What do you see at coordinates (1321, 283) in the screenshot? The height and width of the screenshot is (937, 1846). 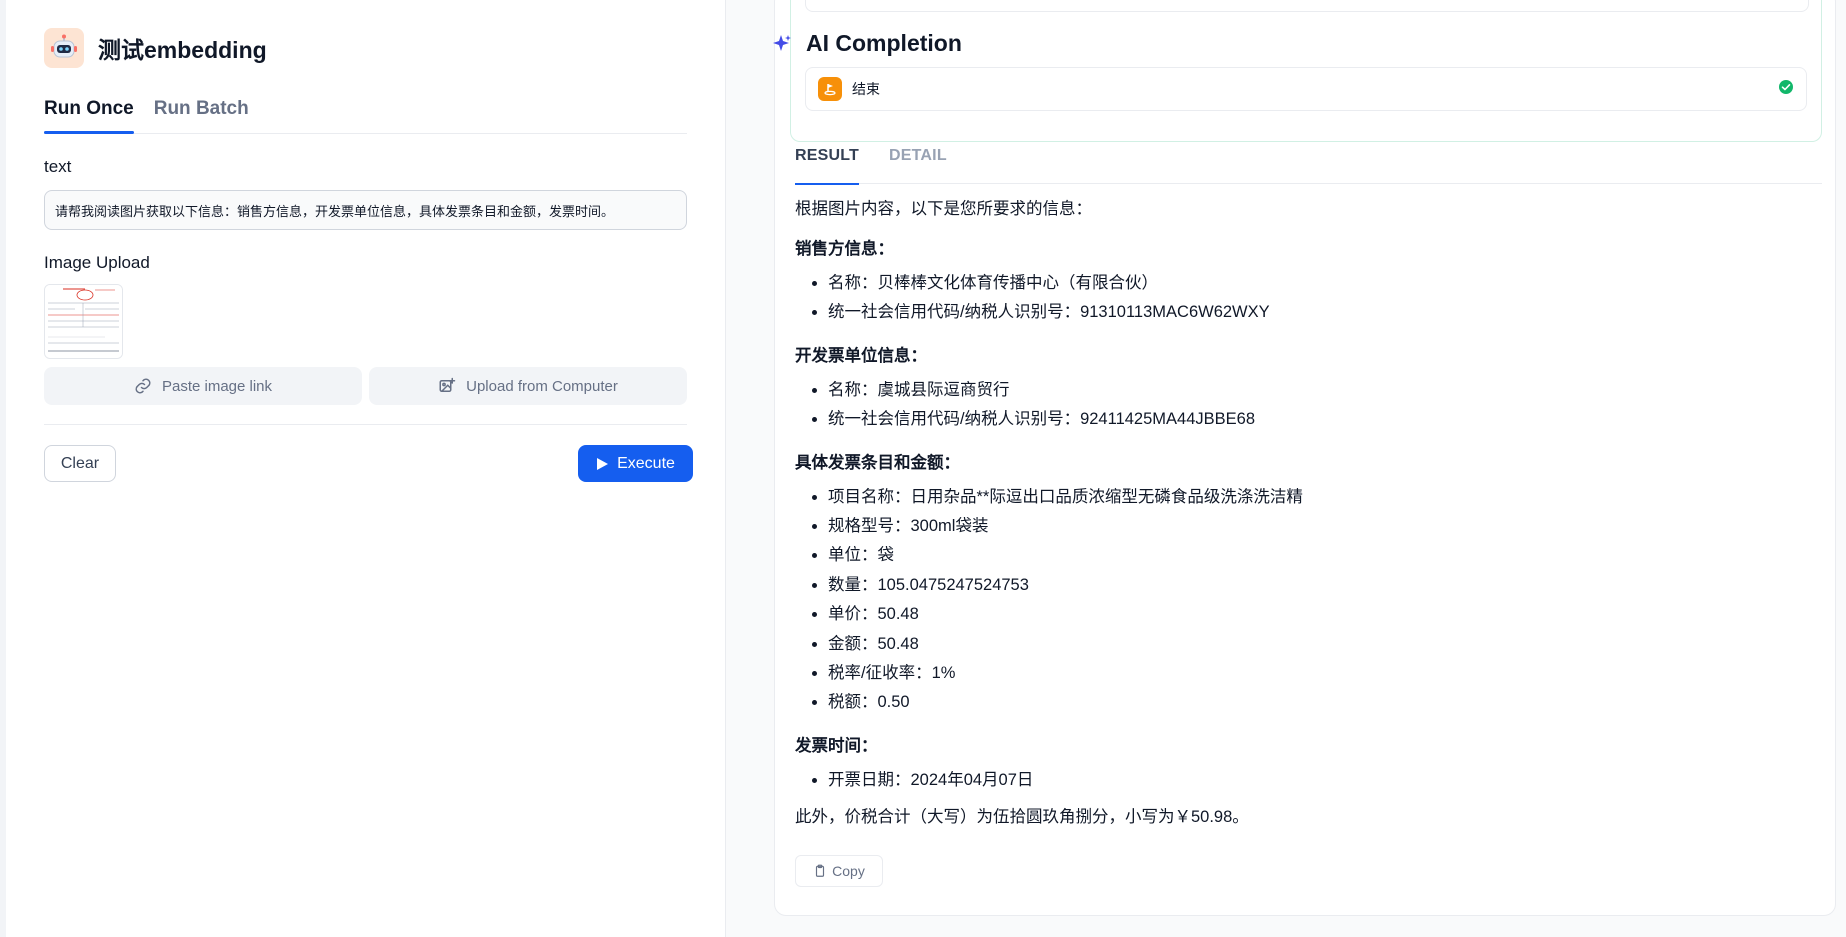 I see `list-item: 名称：贝棒棒文化体育传播中心（有限合伙）` at bounding box center [1321, 283].